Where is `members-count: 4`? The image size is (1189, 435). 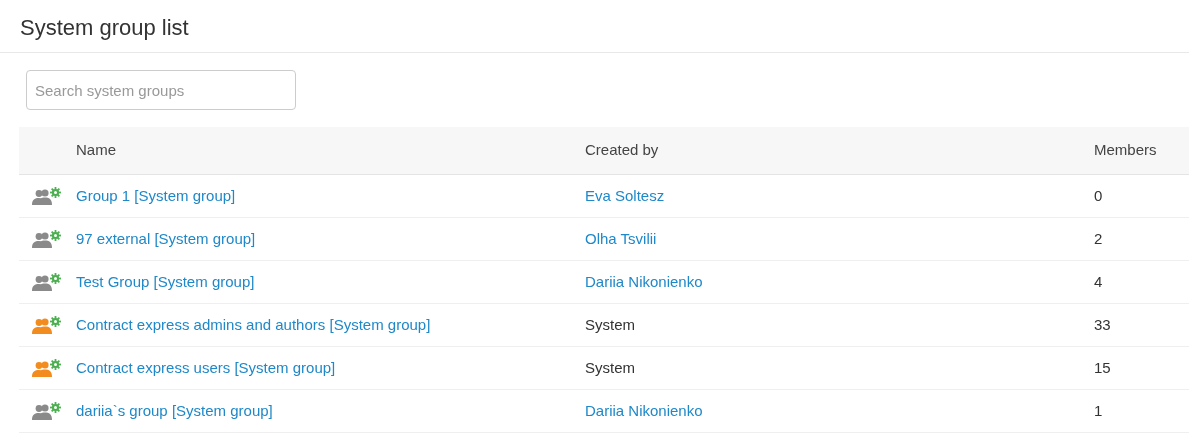
members-count: 4 is located at coordinates (1098, 281).